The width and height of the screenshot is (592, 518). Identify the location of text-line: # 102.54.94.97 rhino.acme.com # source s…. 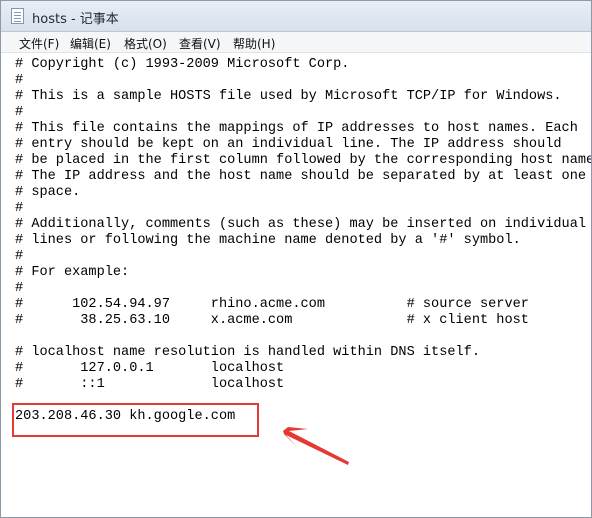
(272, 304).